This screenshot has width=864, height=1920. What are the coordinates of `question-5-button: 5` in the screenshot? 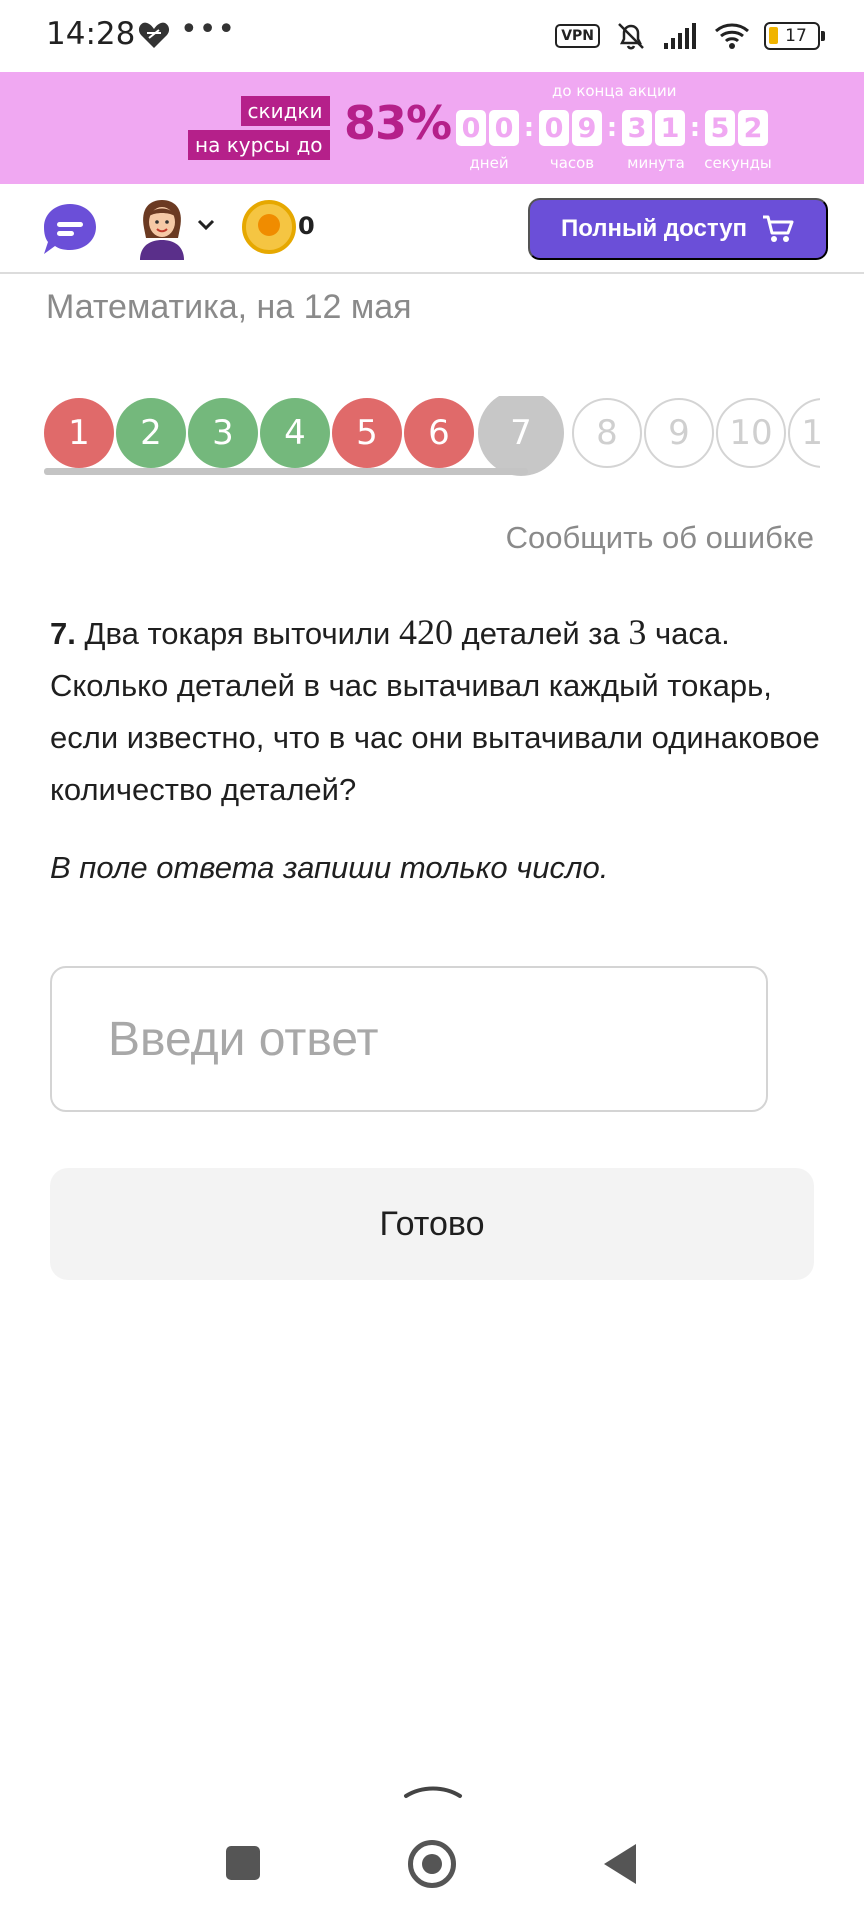 It's located at (367, 433).